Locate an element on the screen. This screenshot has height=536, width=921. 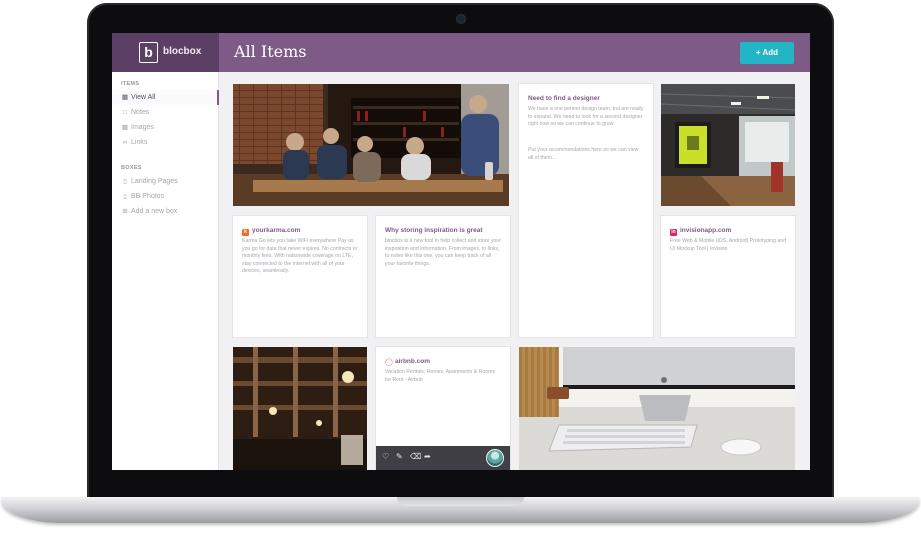
card-title: ◯ airbnb.com is located at coordinates (407, 362).